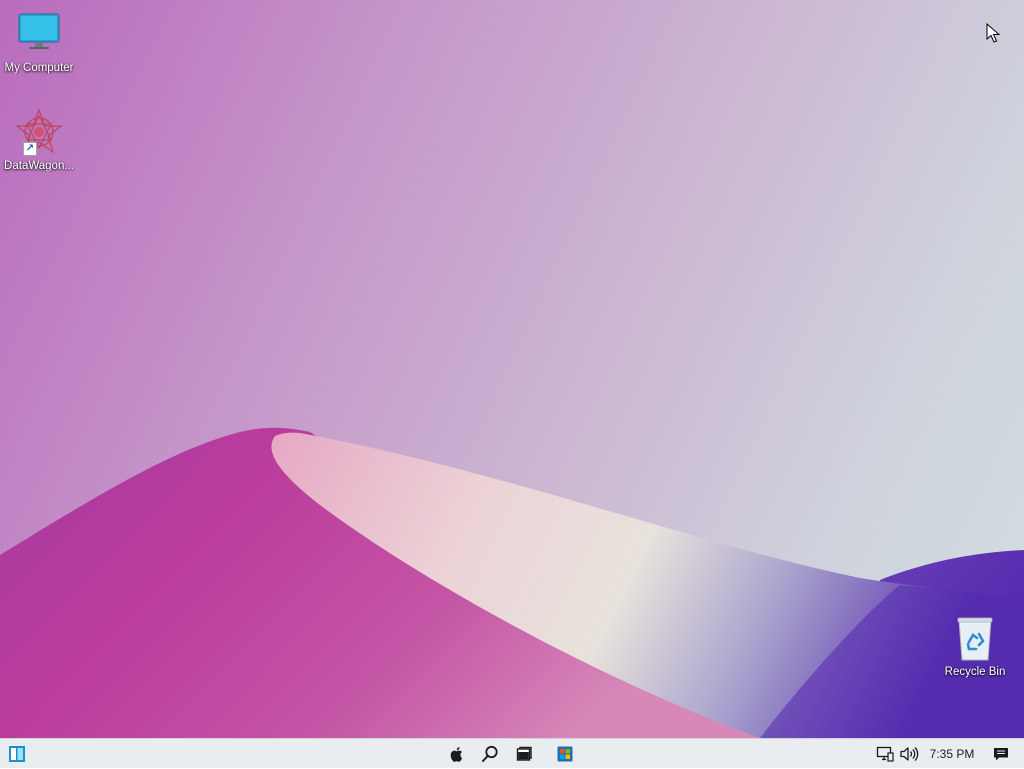 This screenshot has width=1024, height=769. Describe the element at coordinates (512, 753) in the screenshot. I see `taskbar: 7:35 PM` at that location.